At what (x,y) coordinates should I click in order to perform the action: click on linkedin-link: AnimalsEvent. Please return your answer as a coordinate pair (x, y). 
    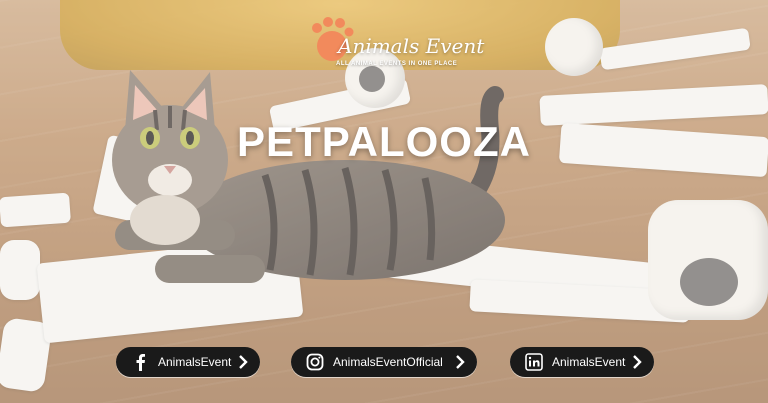
    Looking at the image, I should click on (582, 362).